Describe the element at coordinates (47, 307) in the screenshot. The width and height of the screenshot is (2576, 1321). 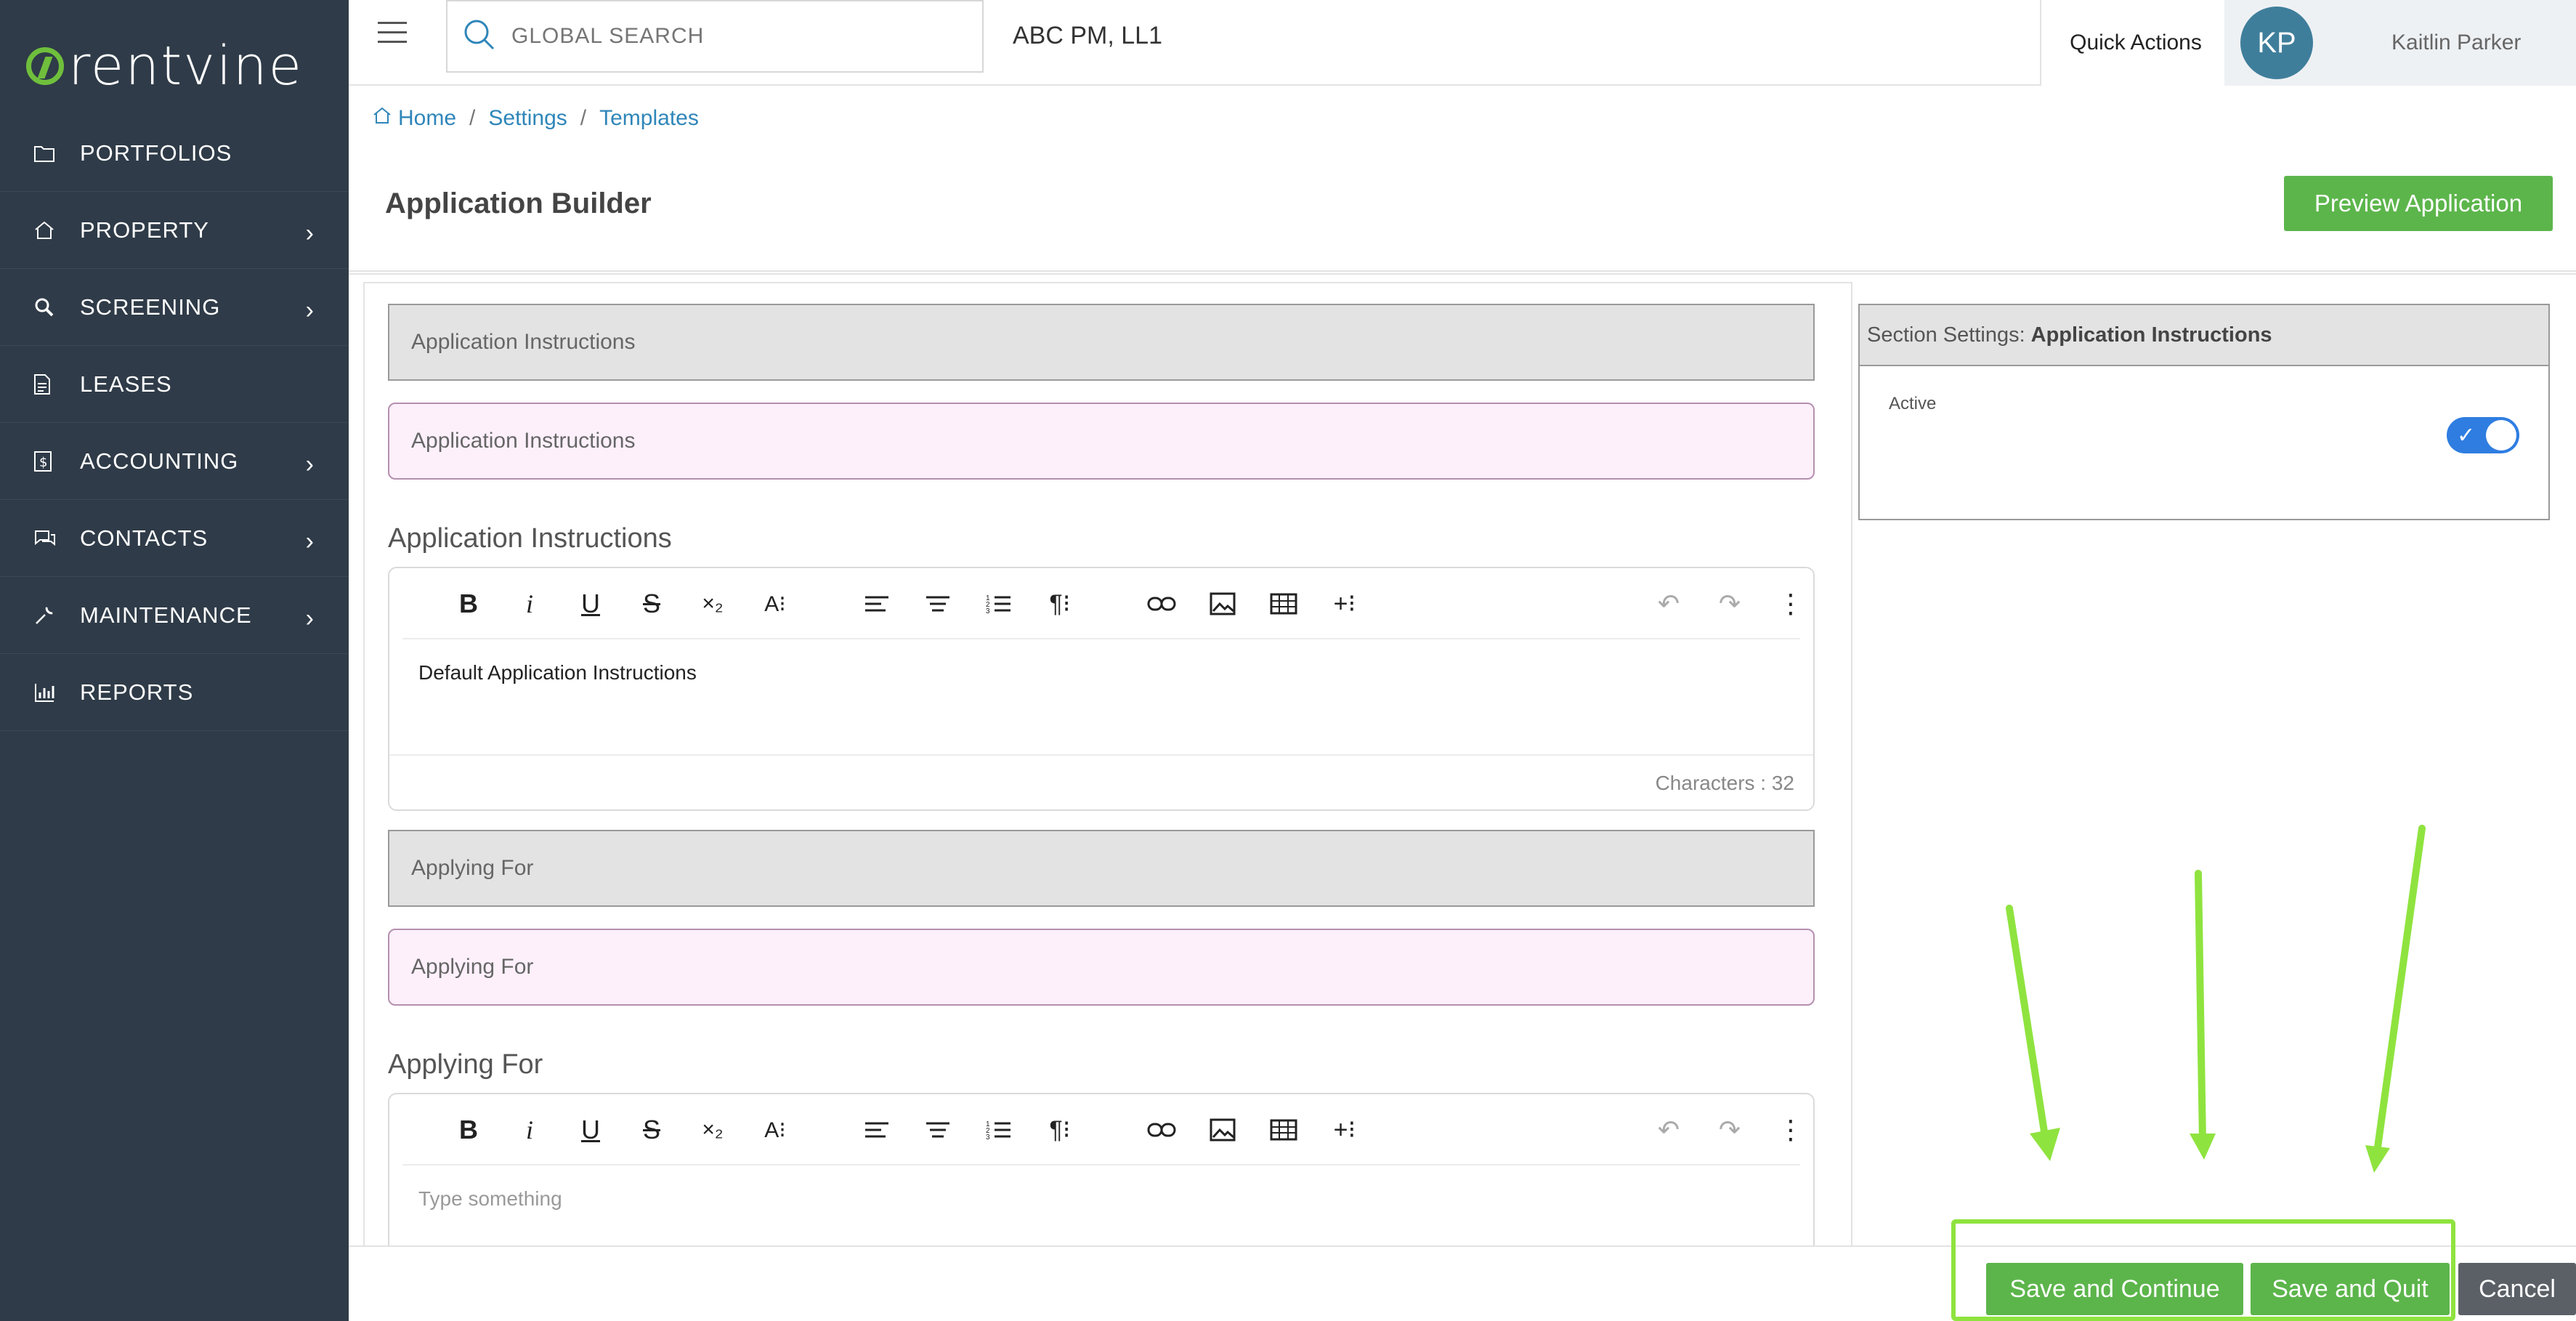
I see `magnify-icon` at that location.